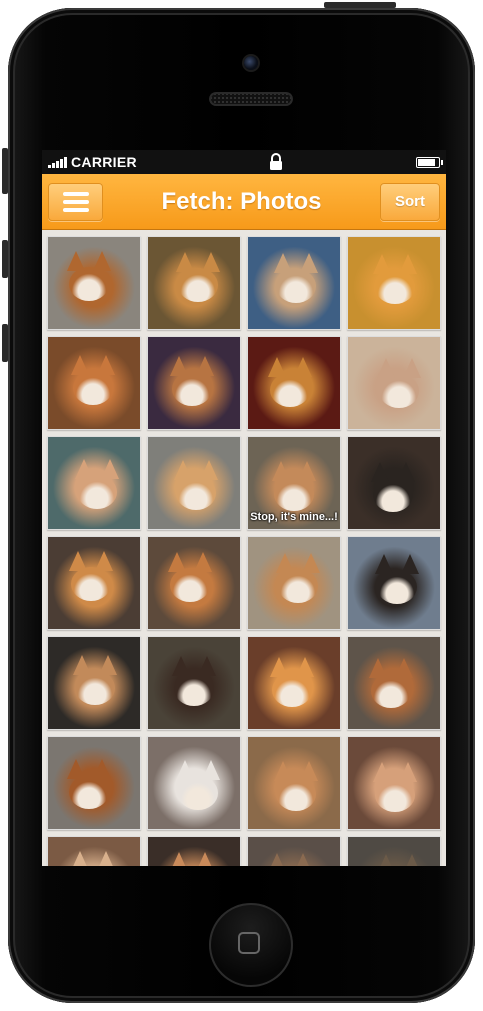 The width and height of the screenshot is (483, 1011). What do you see at coordinates (57, 162) in the screenshot?
I see `signal-bars-icon` at bounding box center [57, 162].